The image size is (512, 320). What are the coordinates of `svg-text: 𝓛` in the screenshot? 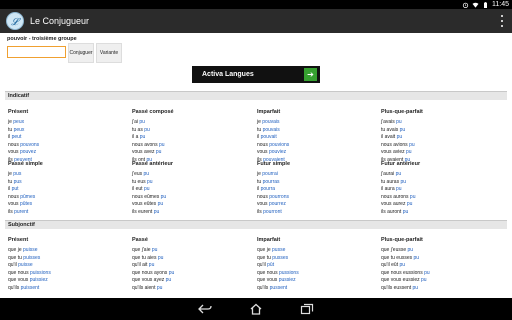 It's located at (16, 22).